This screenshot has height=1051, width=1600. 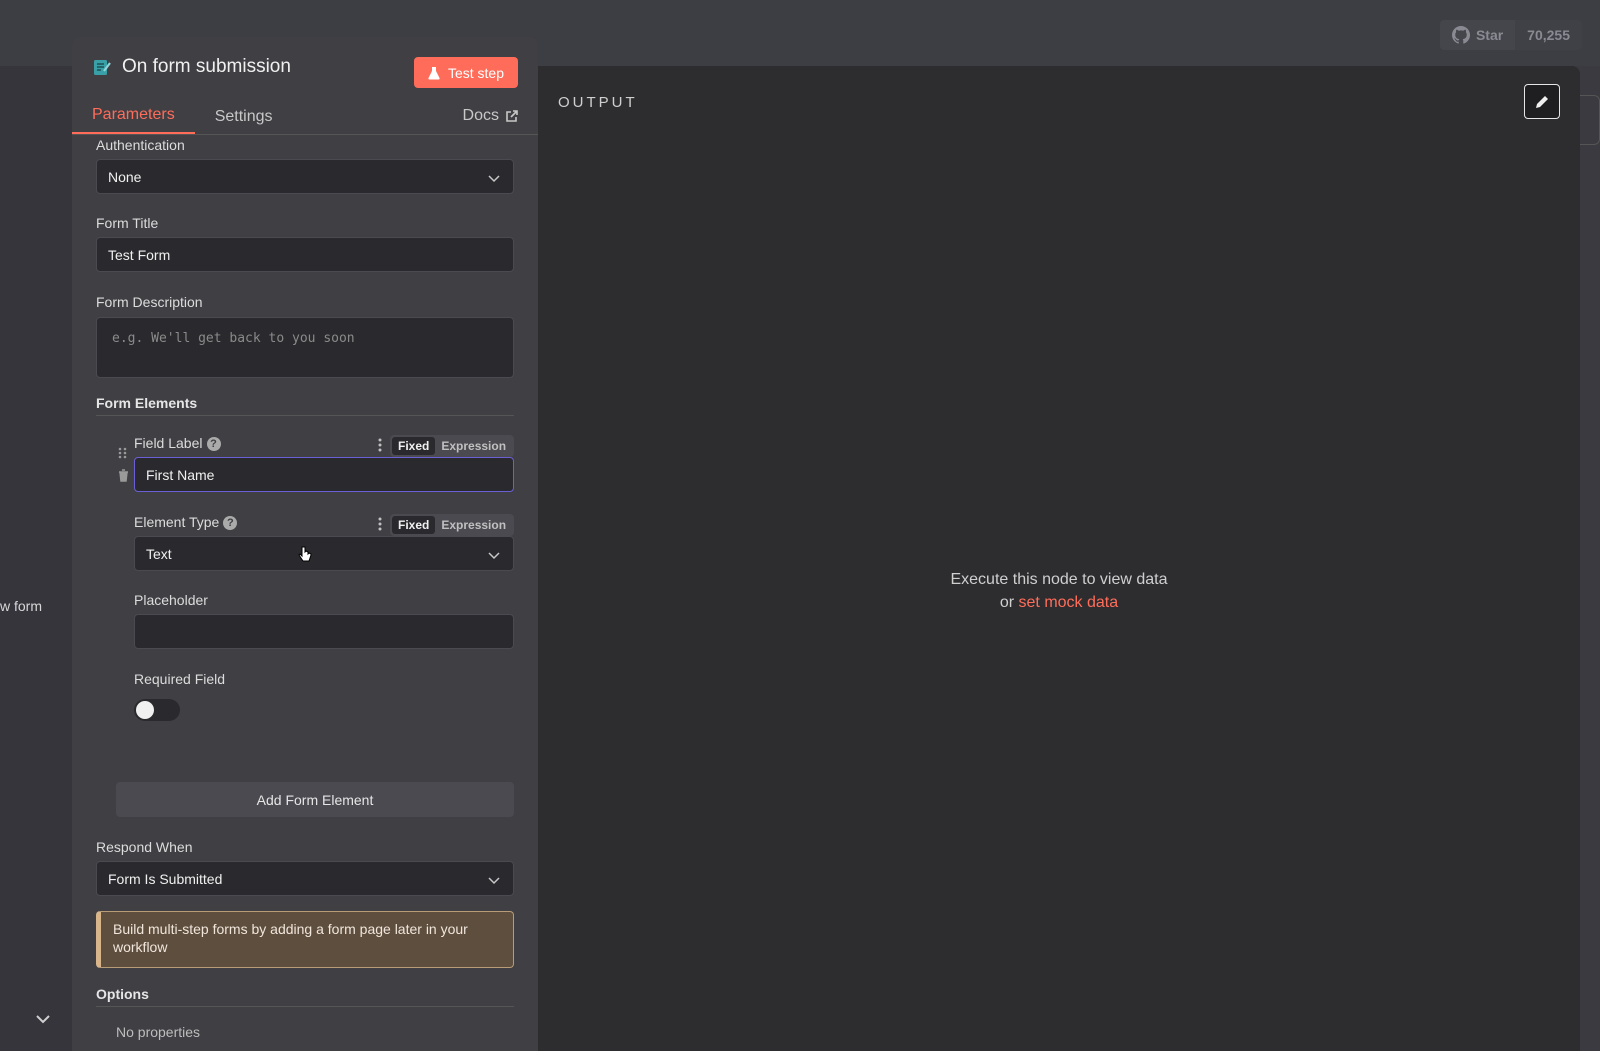 I want to click on set-mock-data-link: set mock data, so click(x=1069, y=602).